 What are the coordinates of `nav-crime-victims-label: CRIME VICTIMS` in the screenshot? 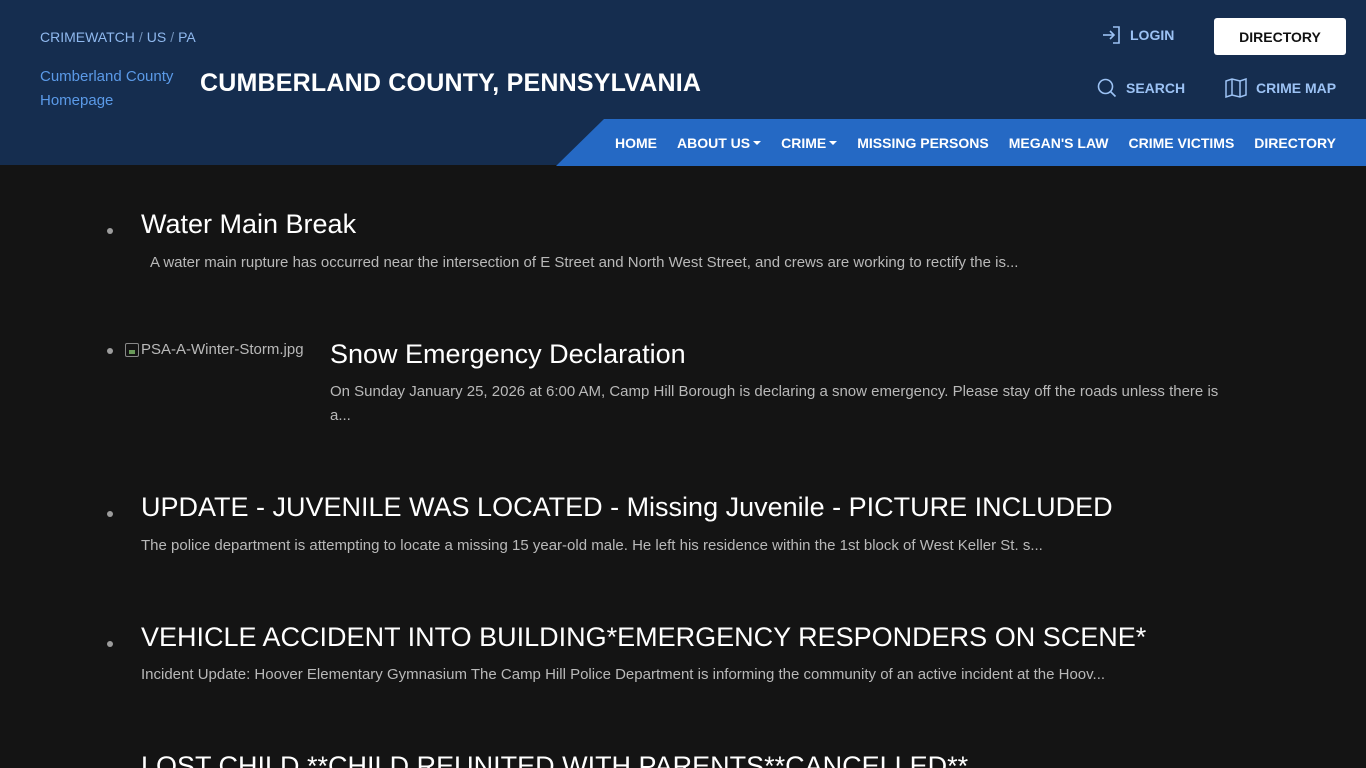 It's located at (1181, 142).